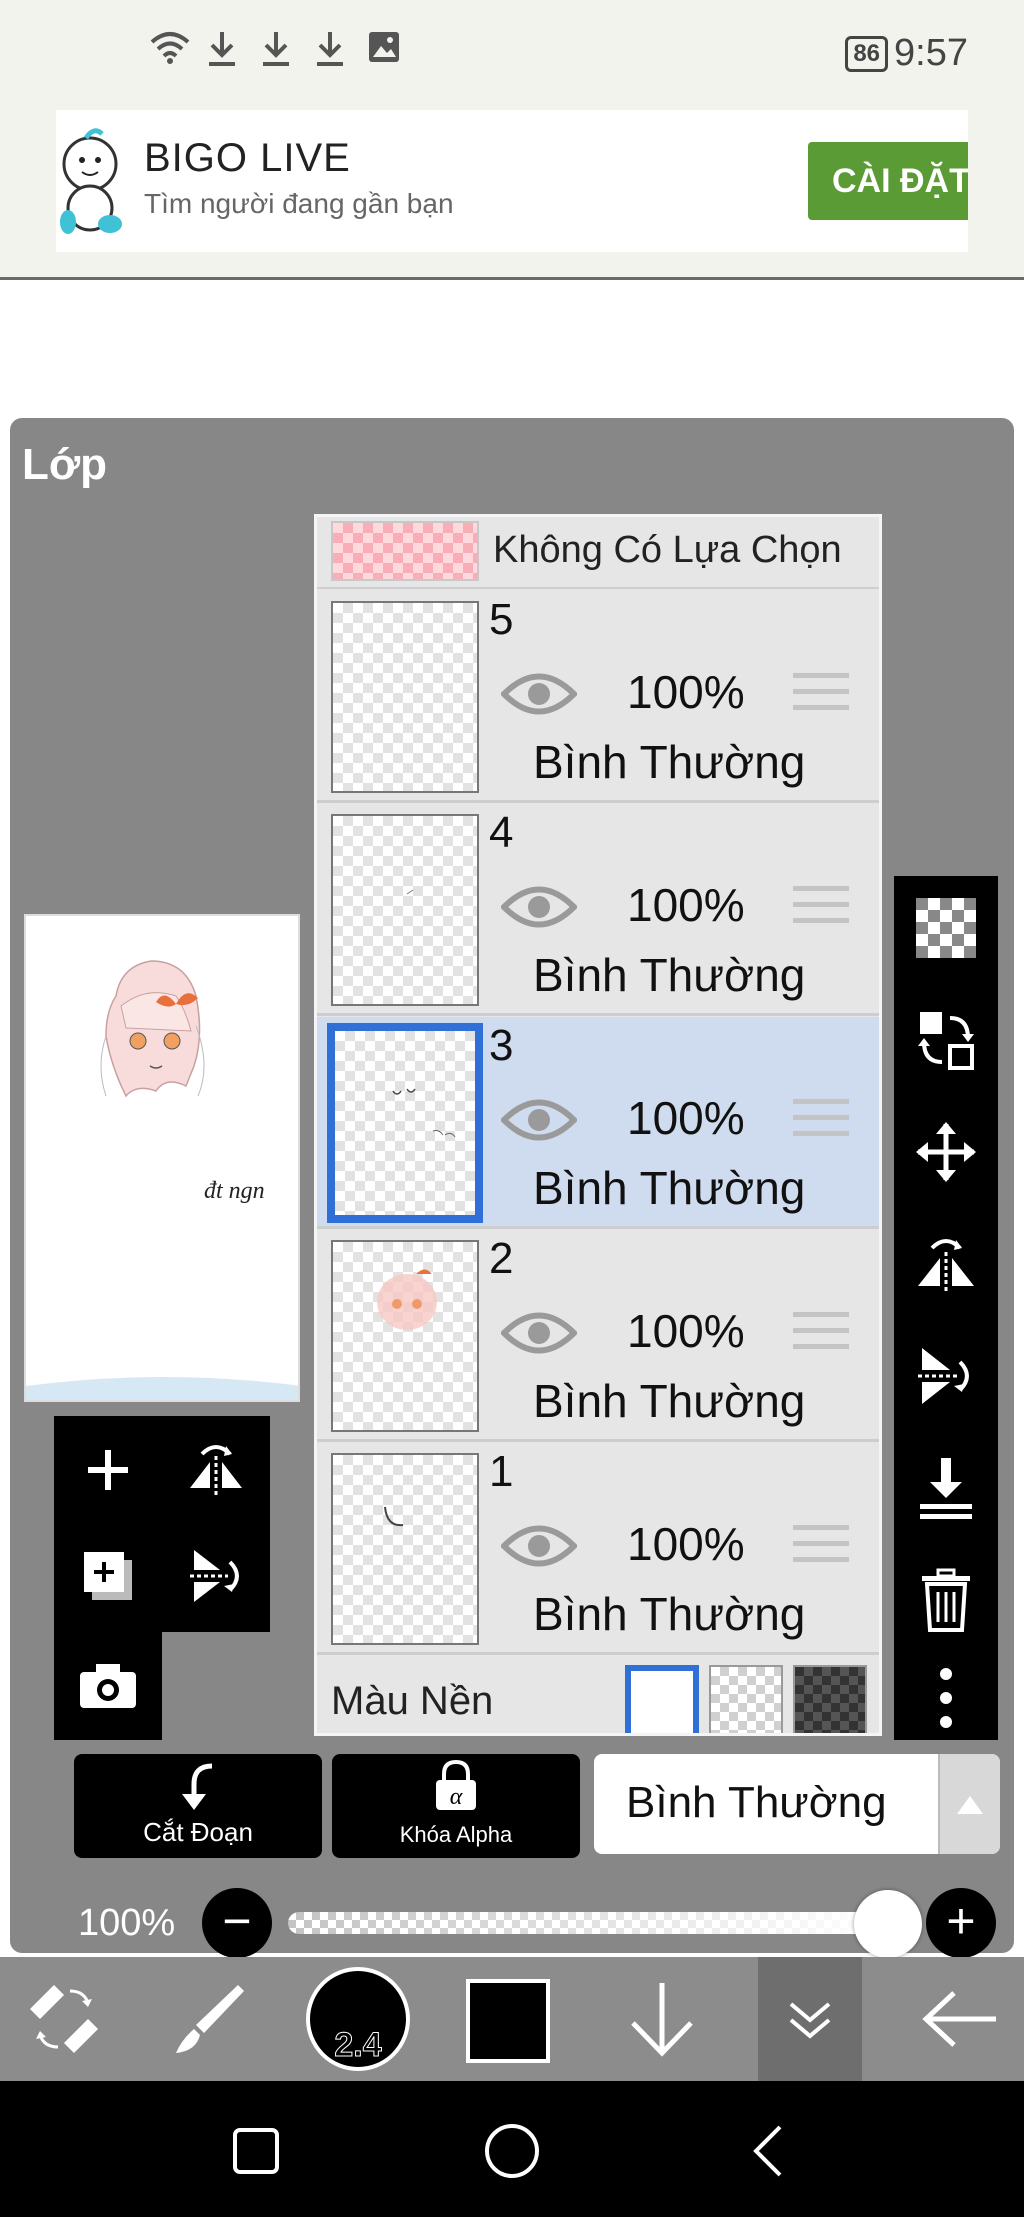  What do you see at coordinates (162, 1578) in the screenshot?
I see `left-tool-cluster` at bounding box center [162, 1578].